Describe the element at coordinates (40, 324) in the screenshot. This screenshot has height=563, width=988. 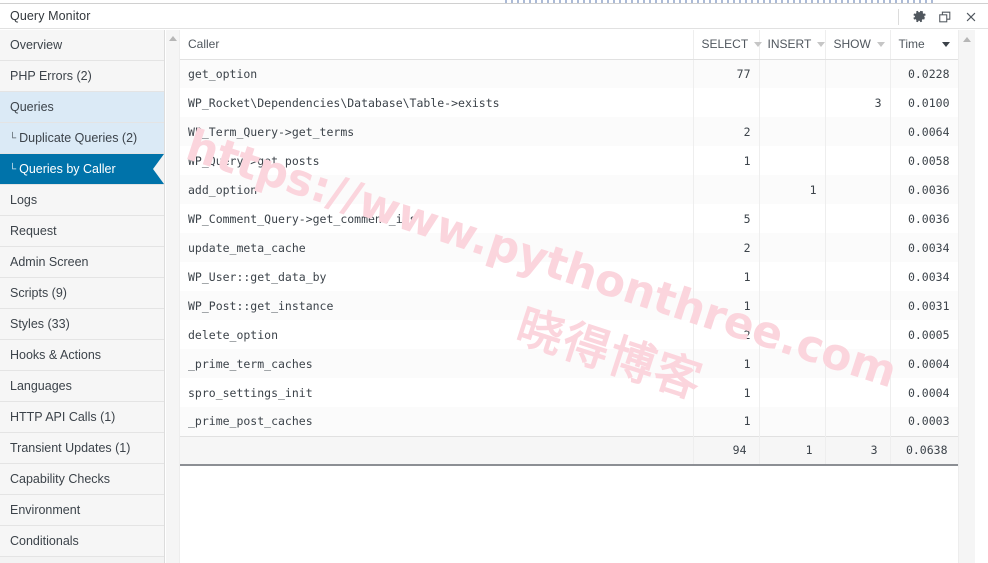
I see `sidebar-item-label: Styles (33)` at that location.